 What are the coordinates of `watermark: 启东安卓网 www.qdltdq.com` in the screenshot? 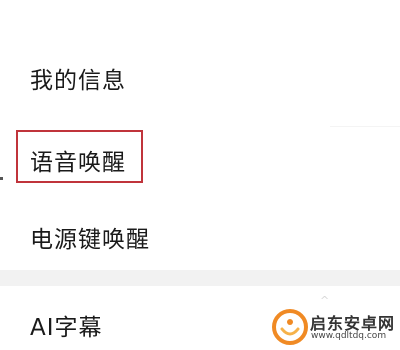 It's located at (334, 327).